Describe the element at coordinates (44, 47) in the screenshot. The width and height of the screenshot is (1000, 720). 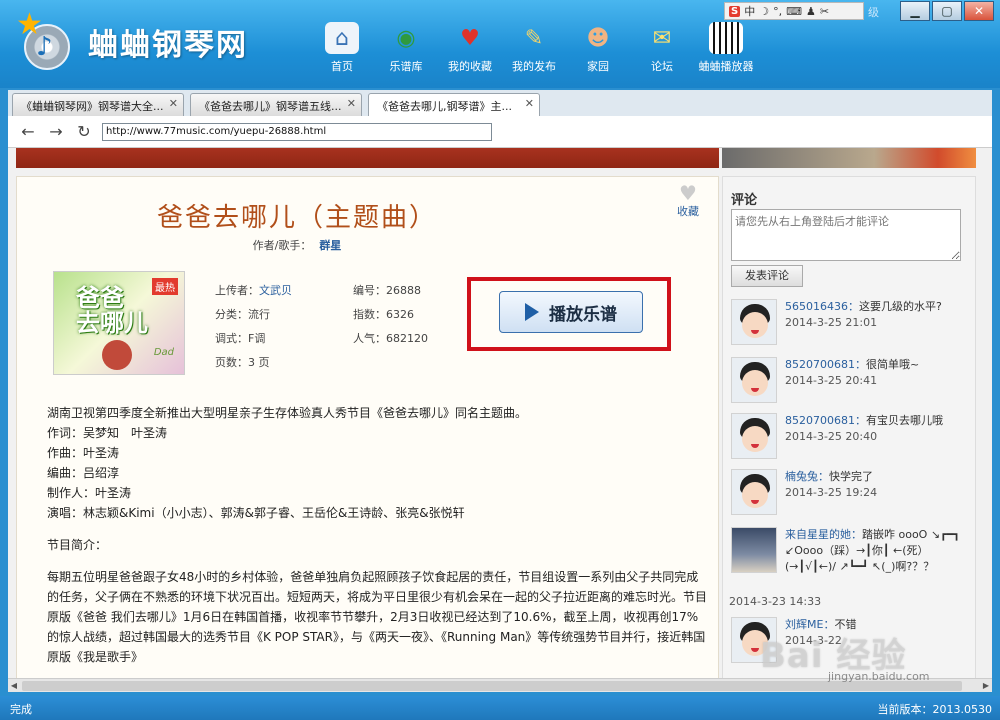
I see `music-note-icon: ♪` at that location.